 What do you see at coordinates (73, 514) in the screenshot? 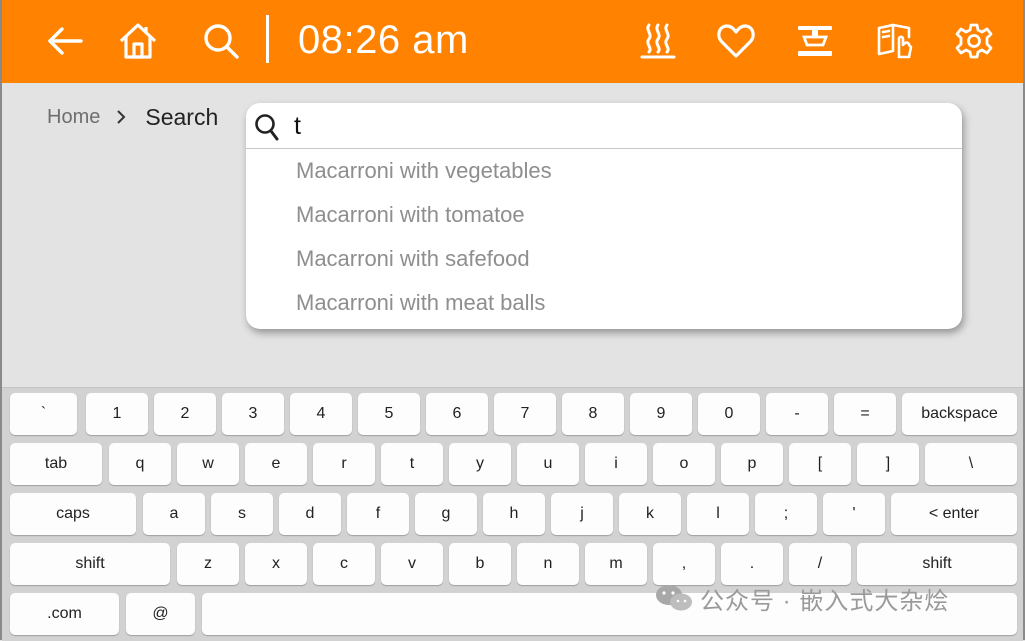
I see `key-caps: caps` at bounding box center [73, 514].